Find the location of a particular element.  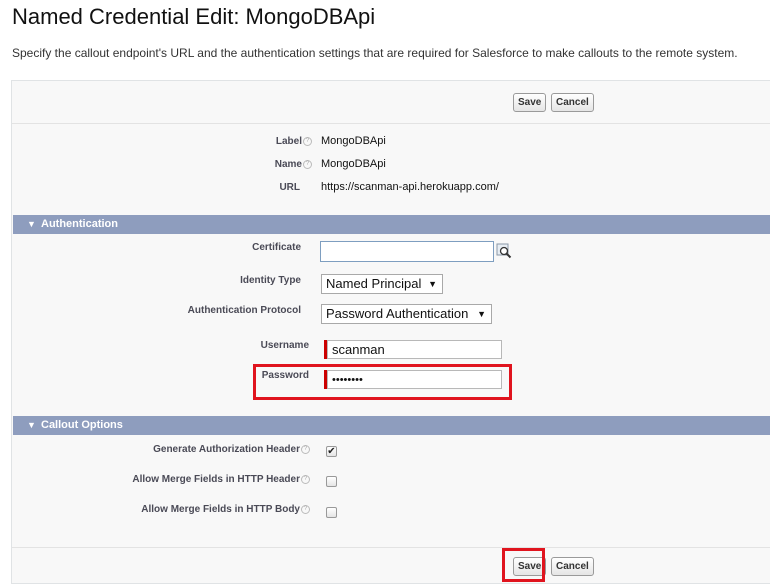

certificate-label: Certificate is located at coordinates (276, 247).